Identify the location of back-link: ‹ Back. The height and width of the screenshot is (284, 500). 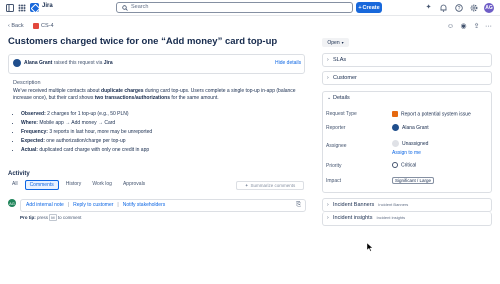
(16, 26).